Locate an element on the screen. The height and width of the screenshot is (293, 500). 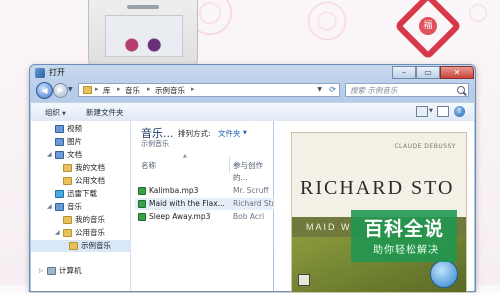
breadcrumb-music: 音乐 is located at coordinates (132, 90).